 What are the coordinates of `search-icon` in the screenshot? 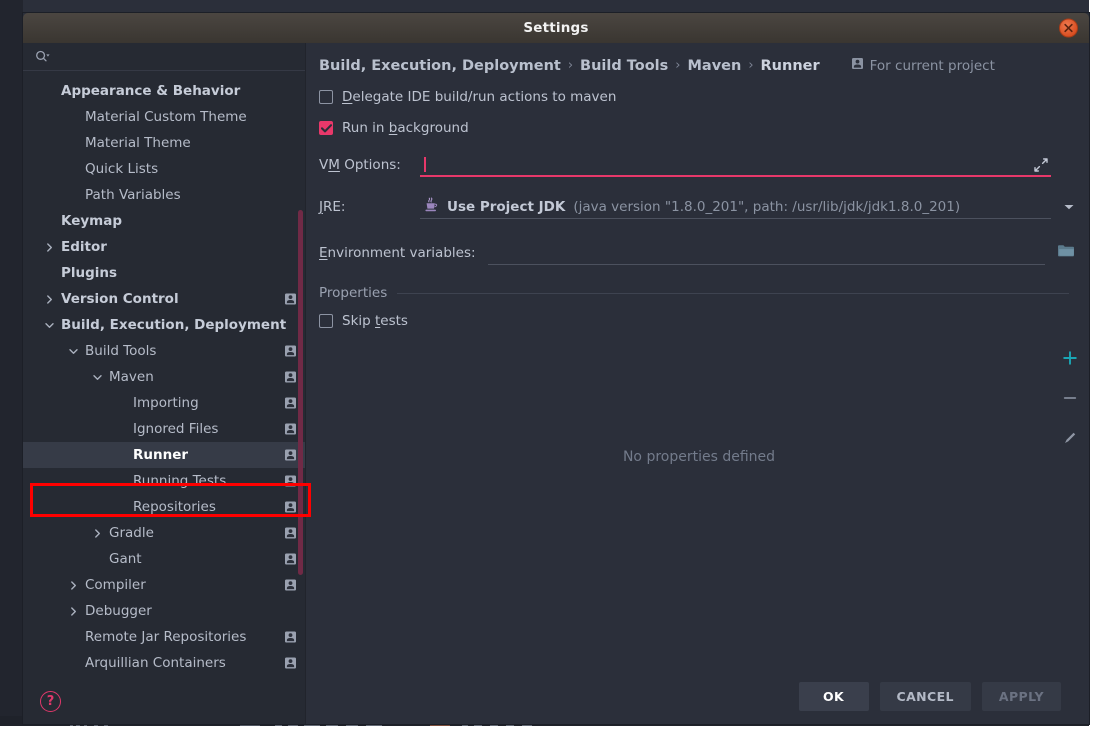 It's located at (43, 57).